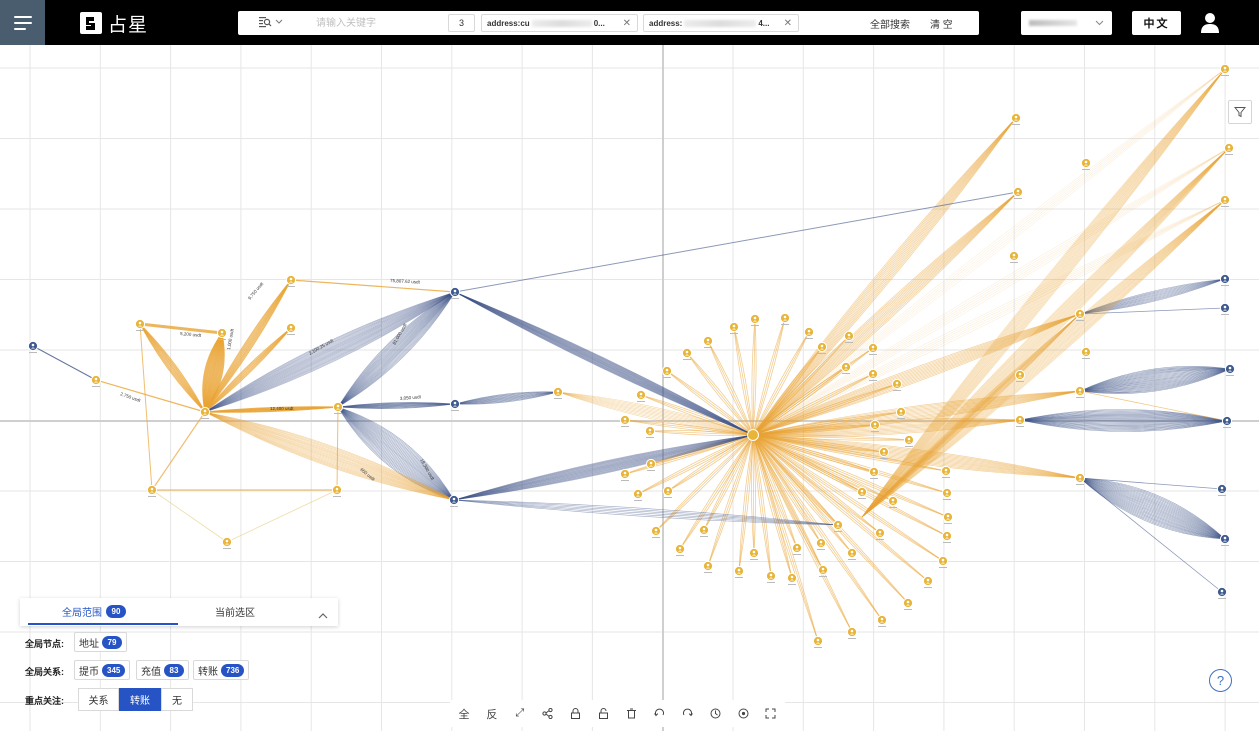 This screenshot has width=1259, height=731. Describe the element at coordinates (177, 699) in the screenshot. I see `focus-option-none: 无` at that location.